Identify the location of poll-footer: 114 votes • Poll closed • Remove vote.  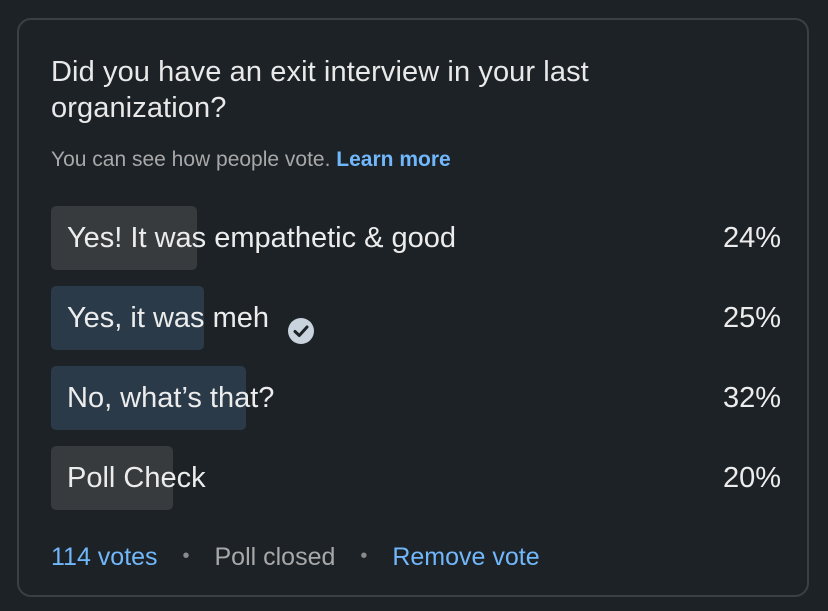
(295, 558).